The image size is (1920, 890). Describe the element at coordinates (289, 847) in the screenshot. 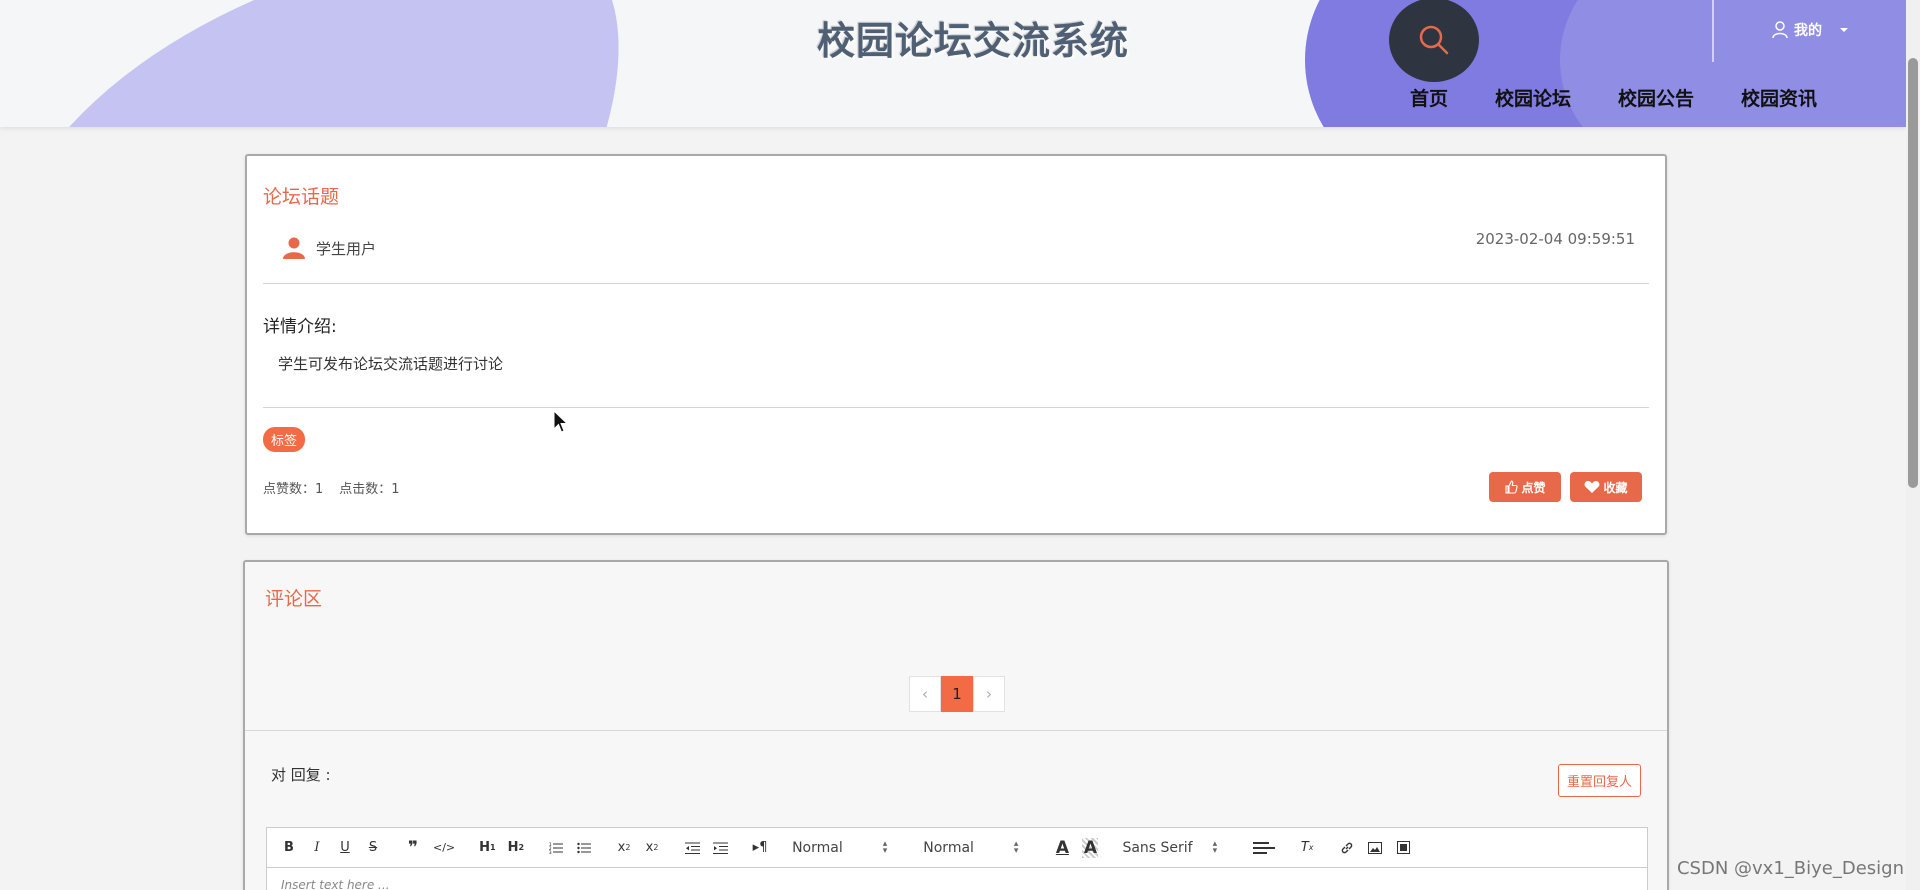

I see `bold-icon: B` at that location.